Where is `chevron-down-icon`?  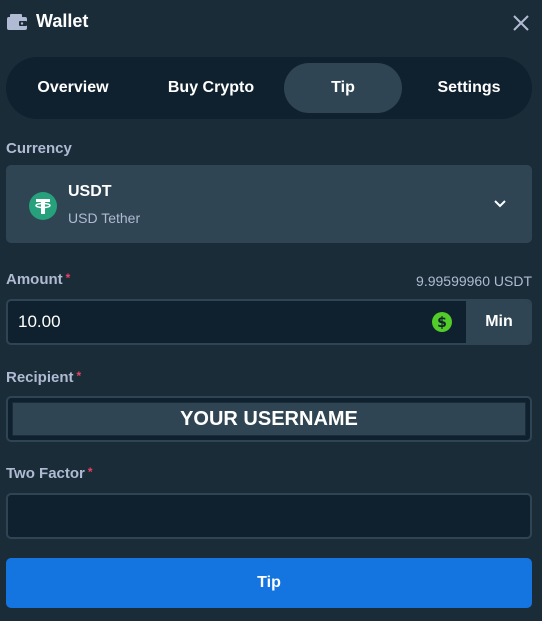 chevron-down-icon is located at coordinates (500, 204).